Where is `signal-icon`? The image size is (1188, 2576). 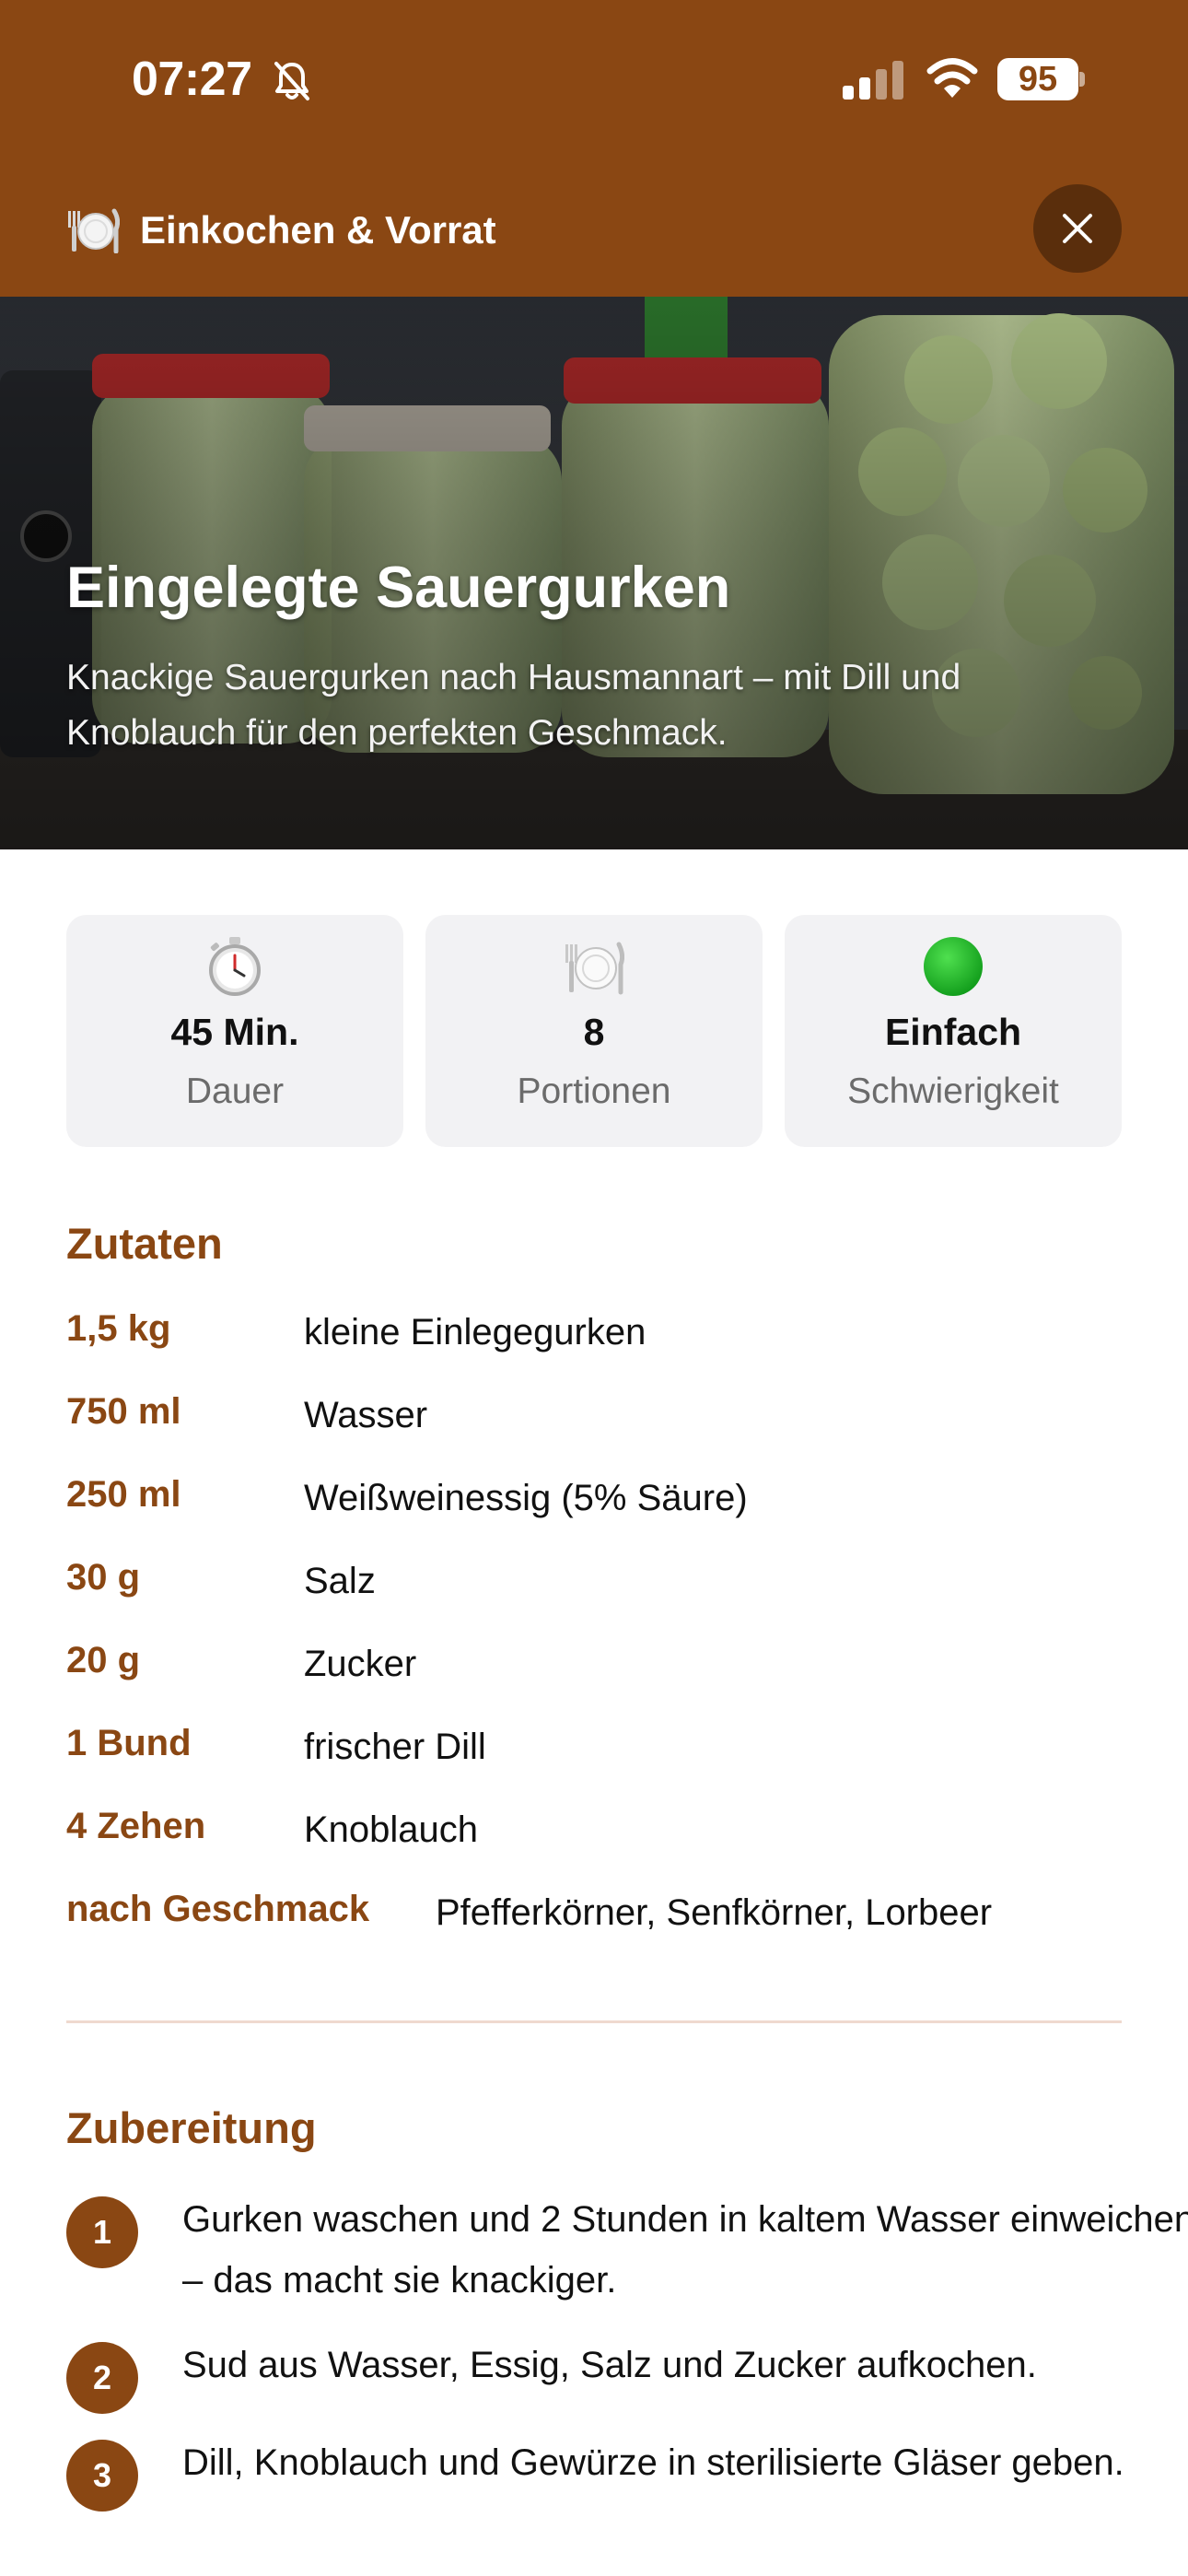
signal-icon is located at coordinates (873, 80).